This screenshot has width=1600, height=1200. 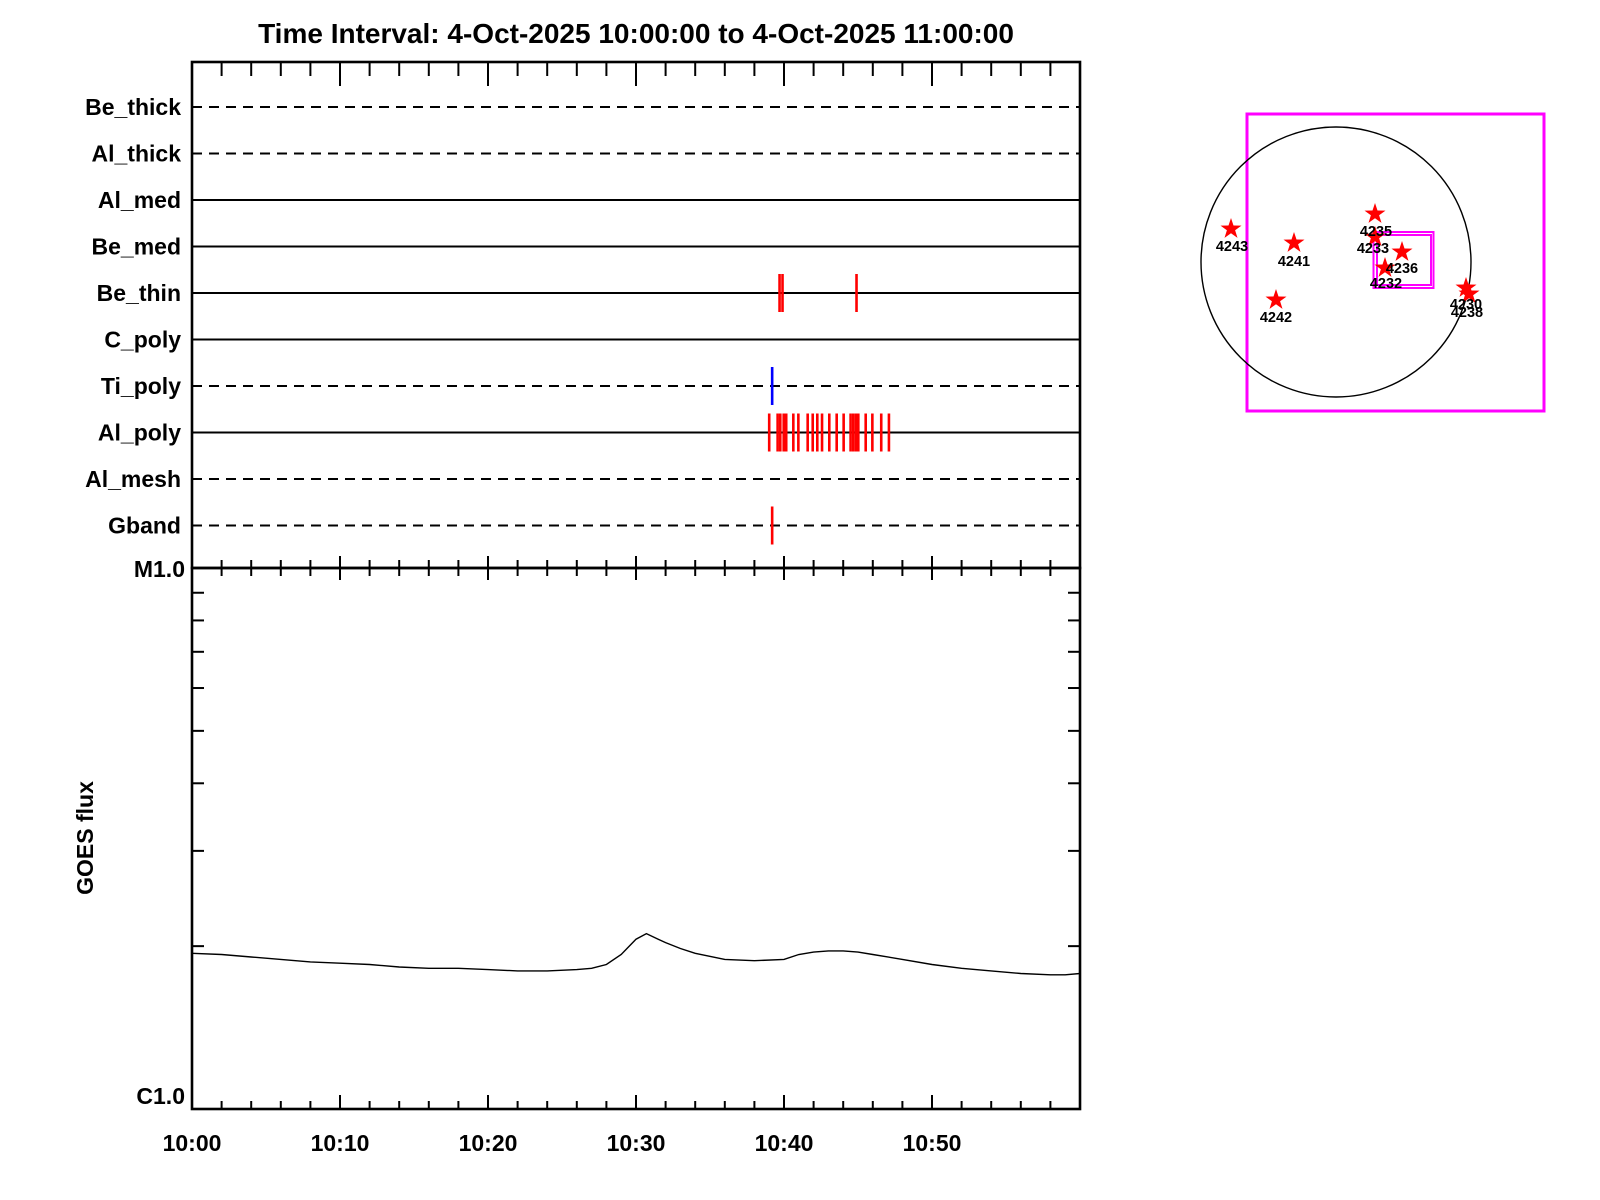 What do you see at coordinates (85, 838) in the screenshot?
I see `goes-axis-title: GOES flux` at bounding box center [85, 838].